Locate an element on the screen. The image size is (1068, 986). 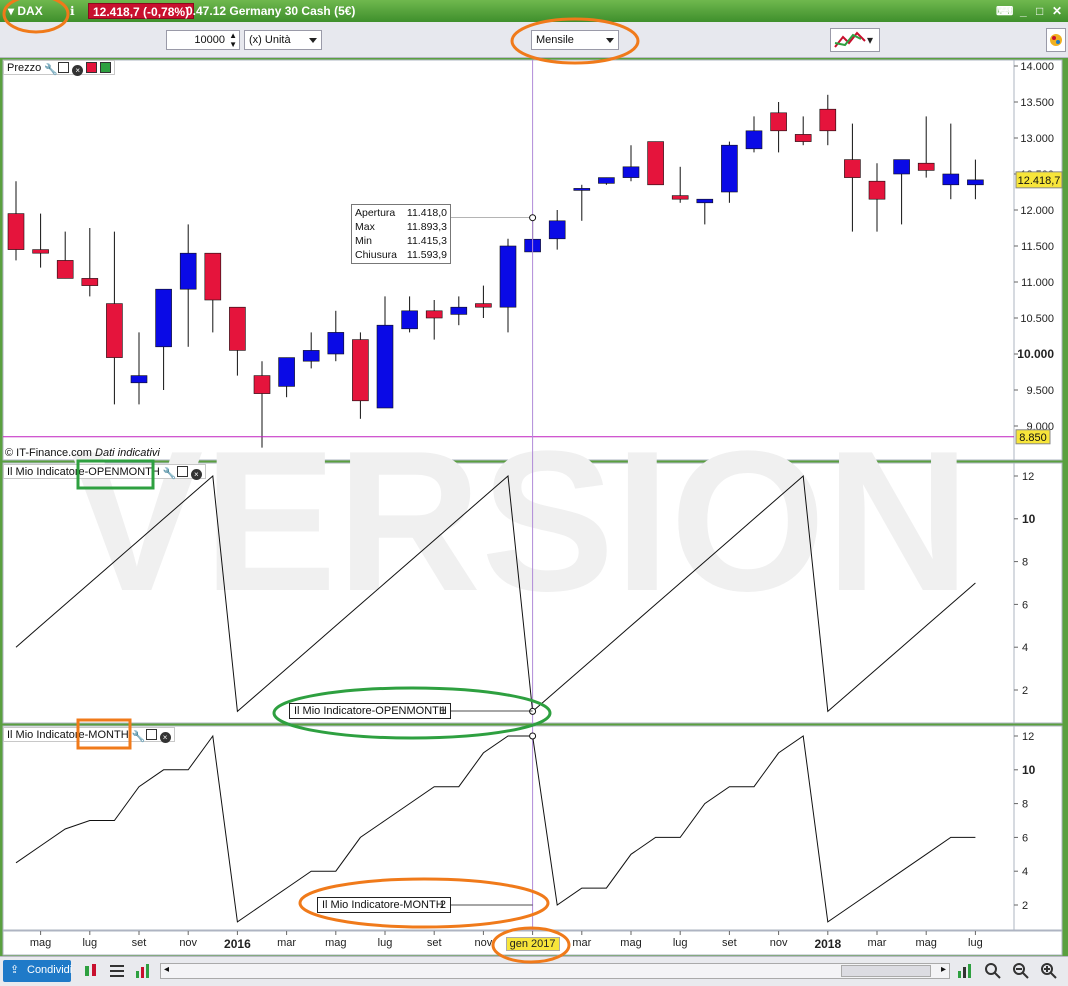
tooltip-row: Max 11.893,3 is located at coordinates (401, 227).